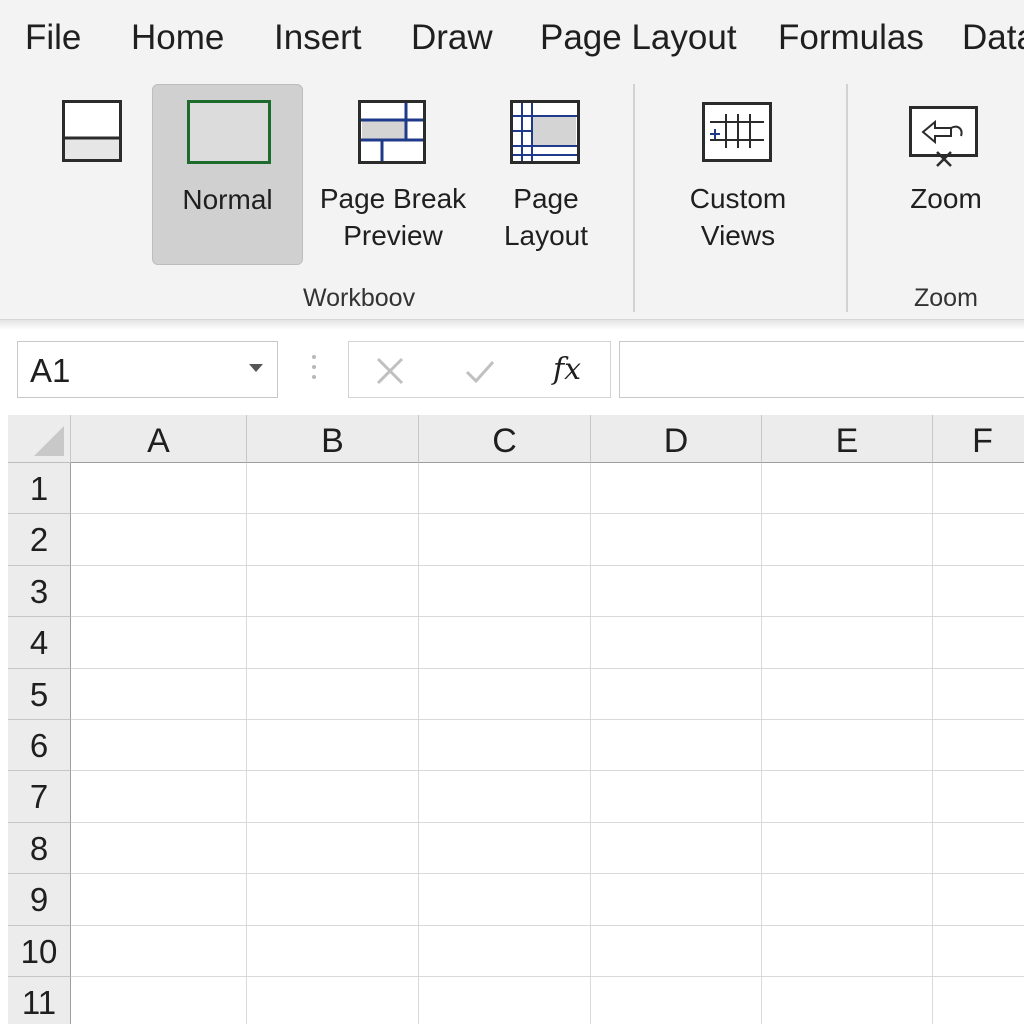 The image size is (1024, 1024). What do you see at coordinates (978, 746) in the screenshot?
I see `cell-f6` at bounding box center [978, 746].